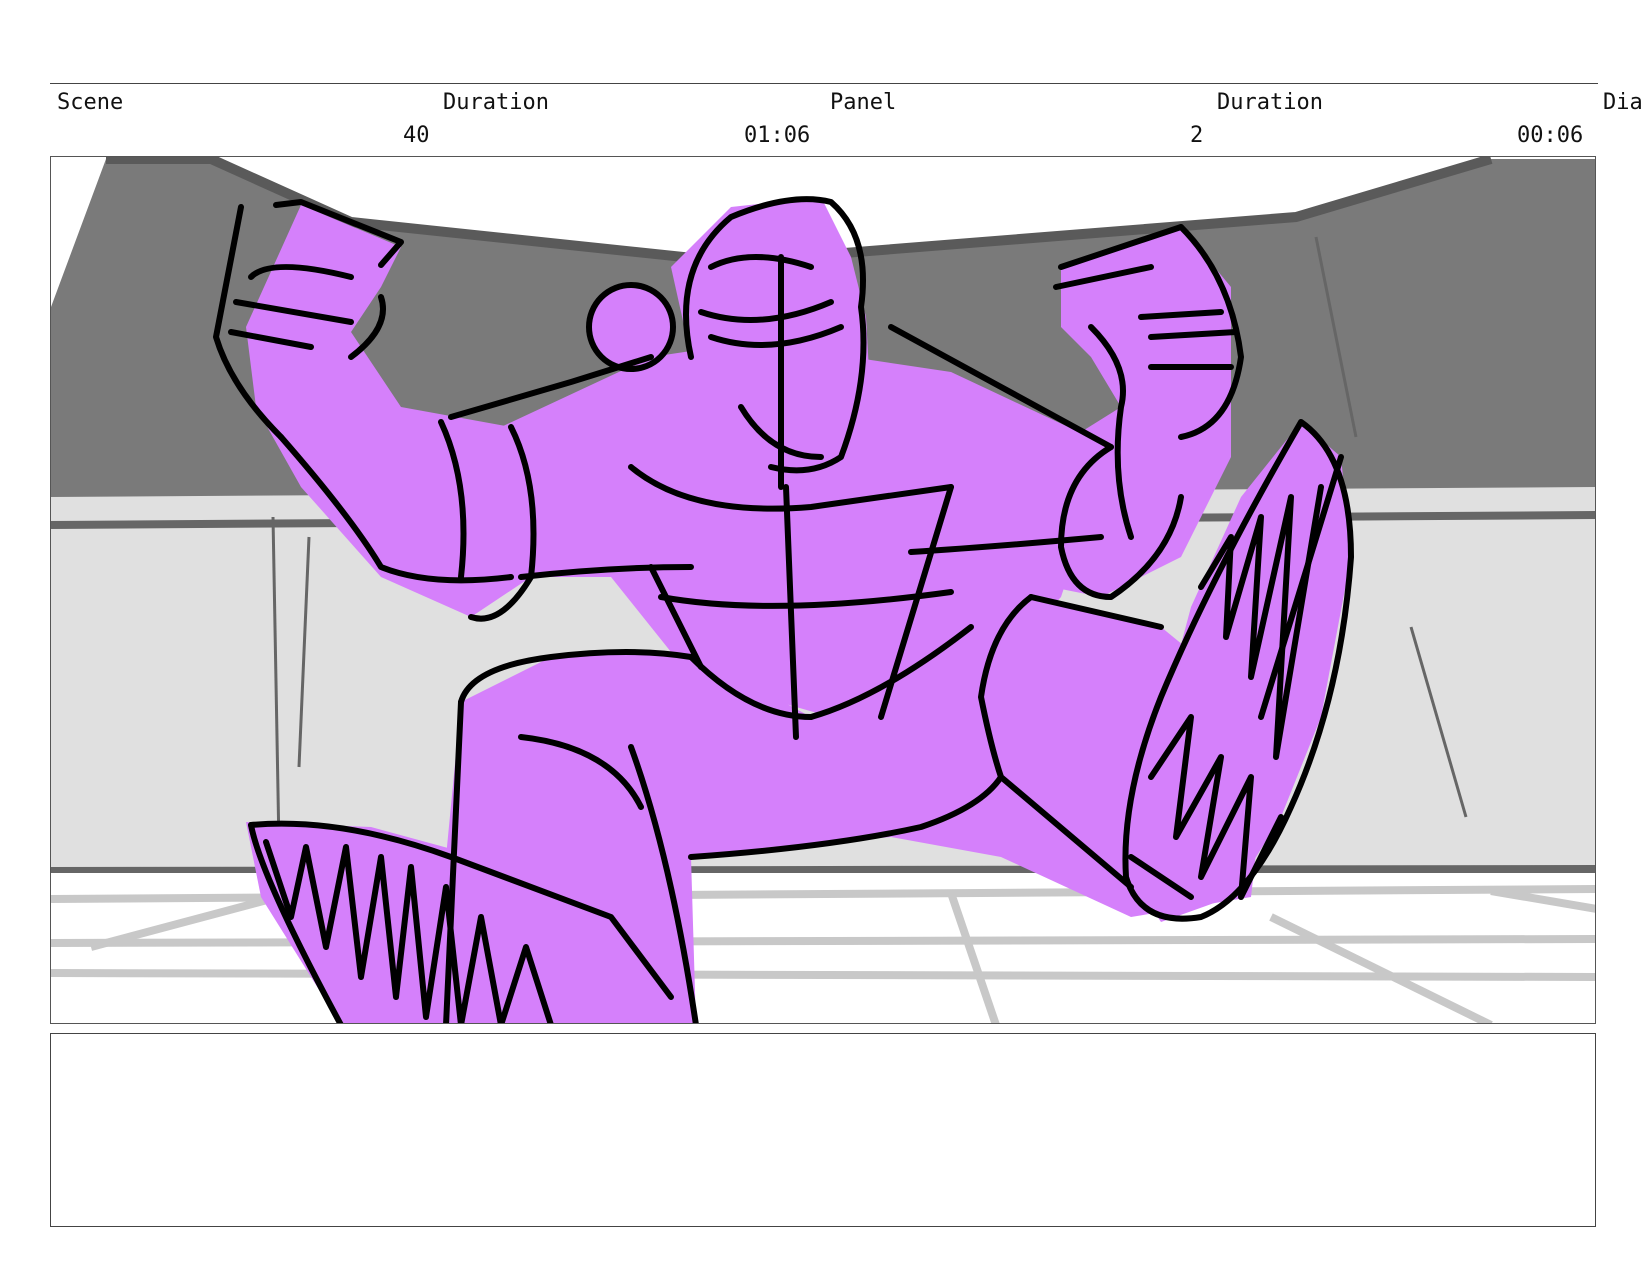  Describe the element at coordinates (1197, 135) in the screenshot. I see `panel-value: 2` at that location.